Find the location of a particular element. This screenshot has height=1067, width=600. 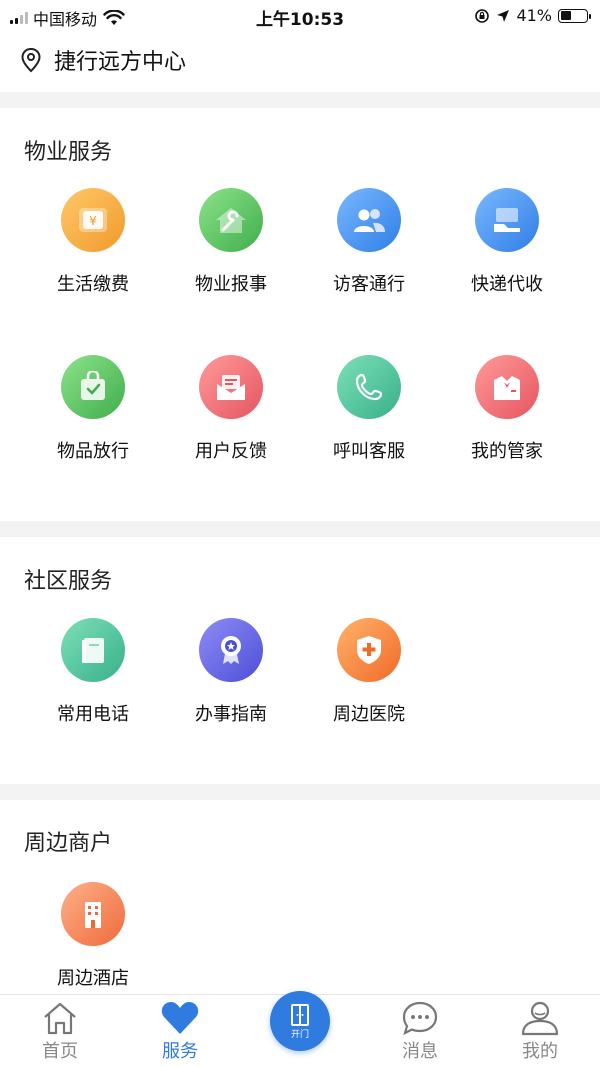

service-label: 常用电话 is located at coordinates (93, 714).